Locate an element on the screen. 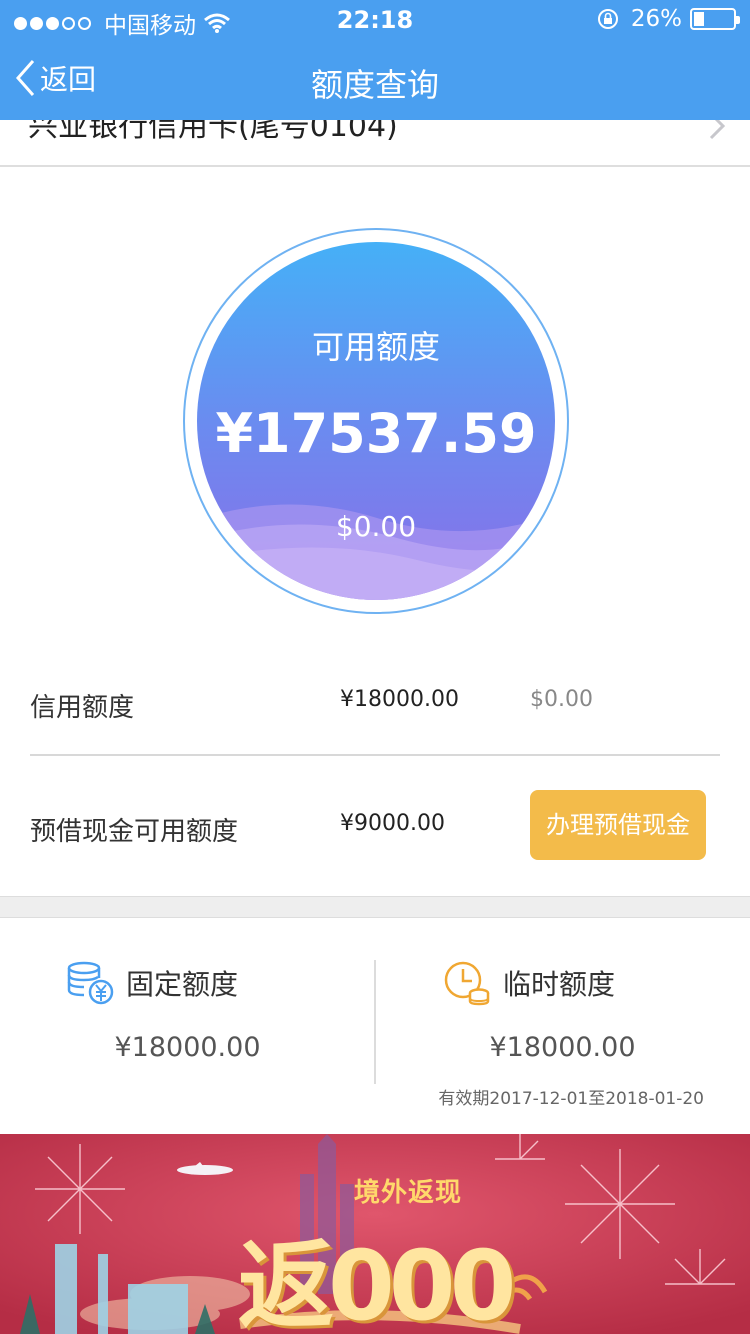 Image resolution: width=750 pixels, height=1334 pixels. coins-yuan-icon is located at coordinates (90, 983).